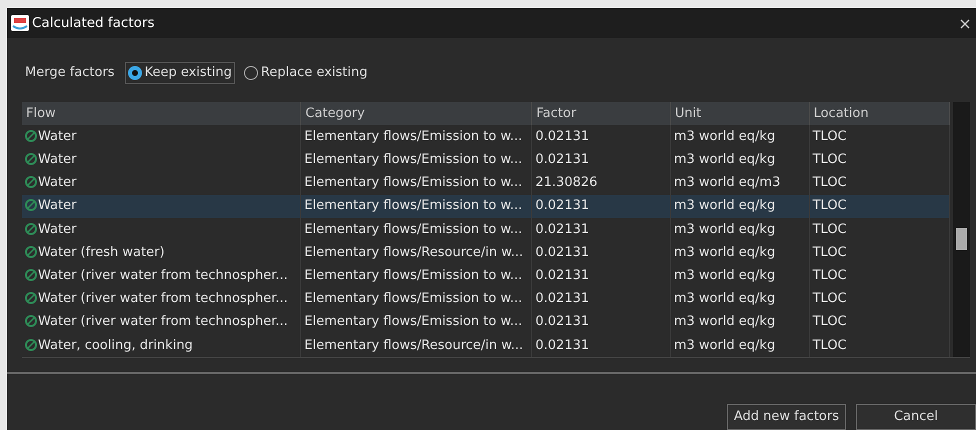 Image resolution: width=976 pixels, height=430 pixels. I want to click on close-icon, so click(965, 23).